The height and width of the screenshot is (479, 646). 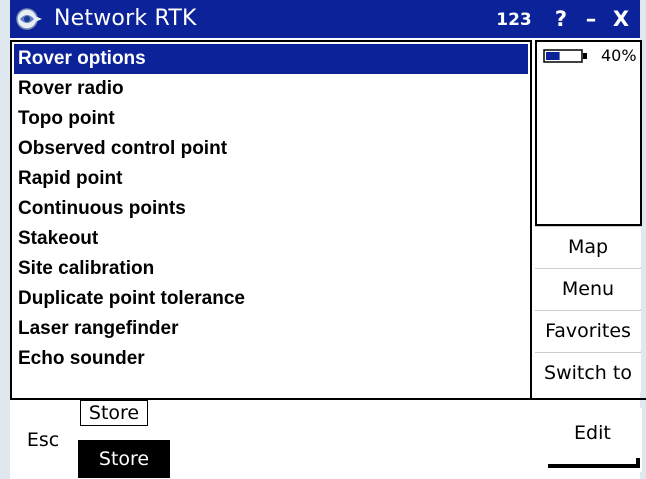 I want to click on list-item-laser-rangefinder: Laser rangefinder, so click(x=271, y=329).